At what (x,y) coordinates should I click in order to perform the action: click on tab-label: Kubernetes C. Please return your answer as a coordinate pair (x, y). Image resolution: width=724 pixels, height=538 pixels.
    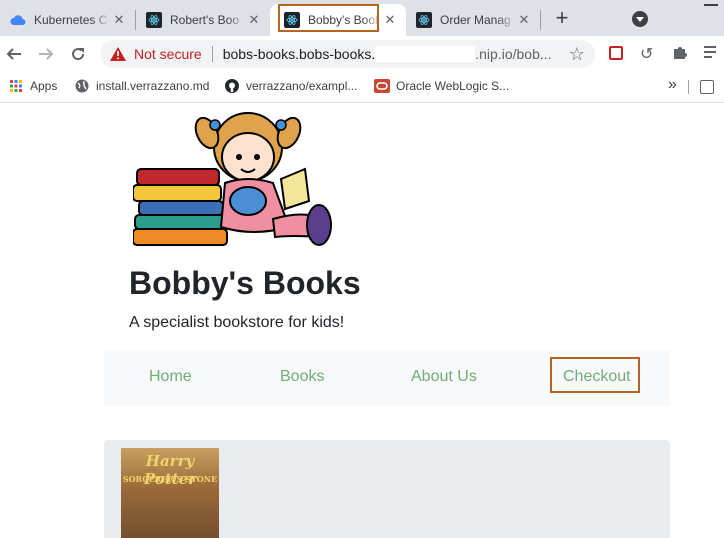
    Looking at the image, I should click on (71, 20).